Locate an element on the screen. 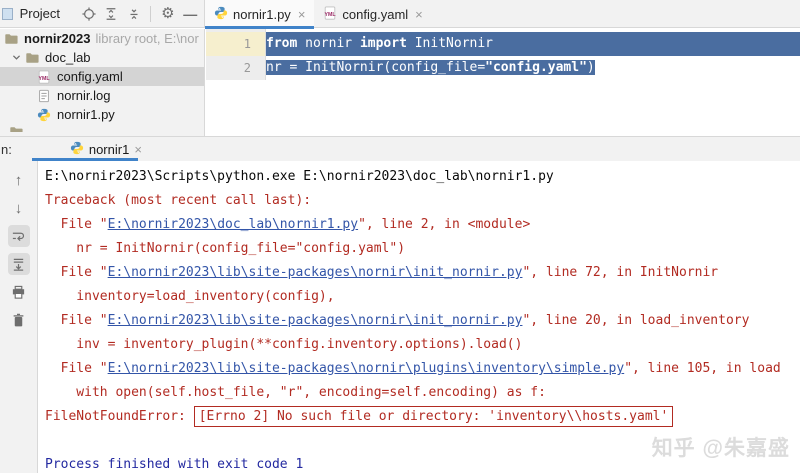  editor-gutter: 12 is located at coordinates (236, 54).